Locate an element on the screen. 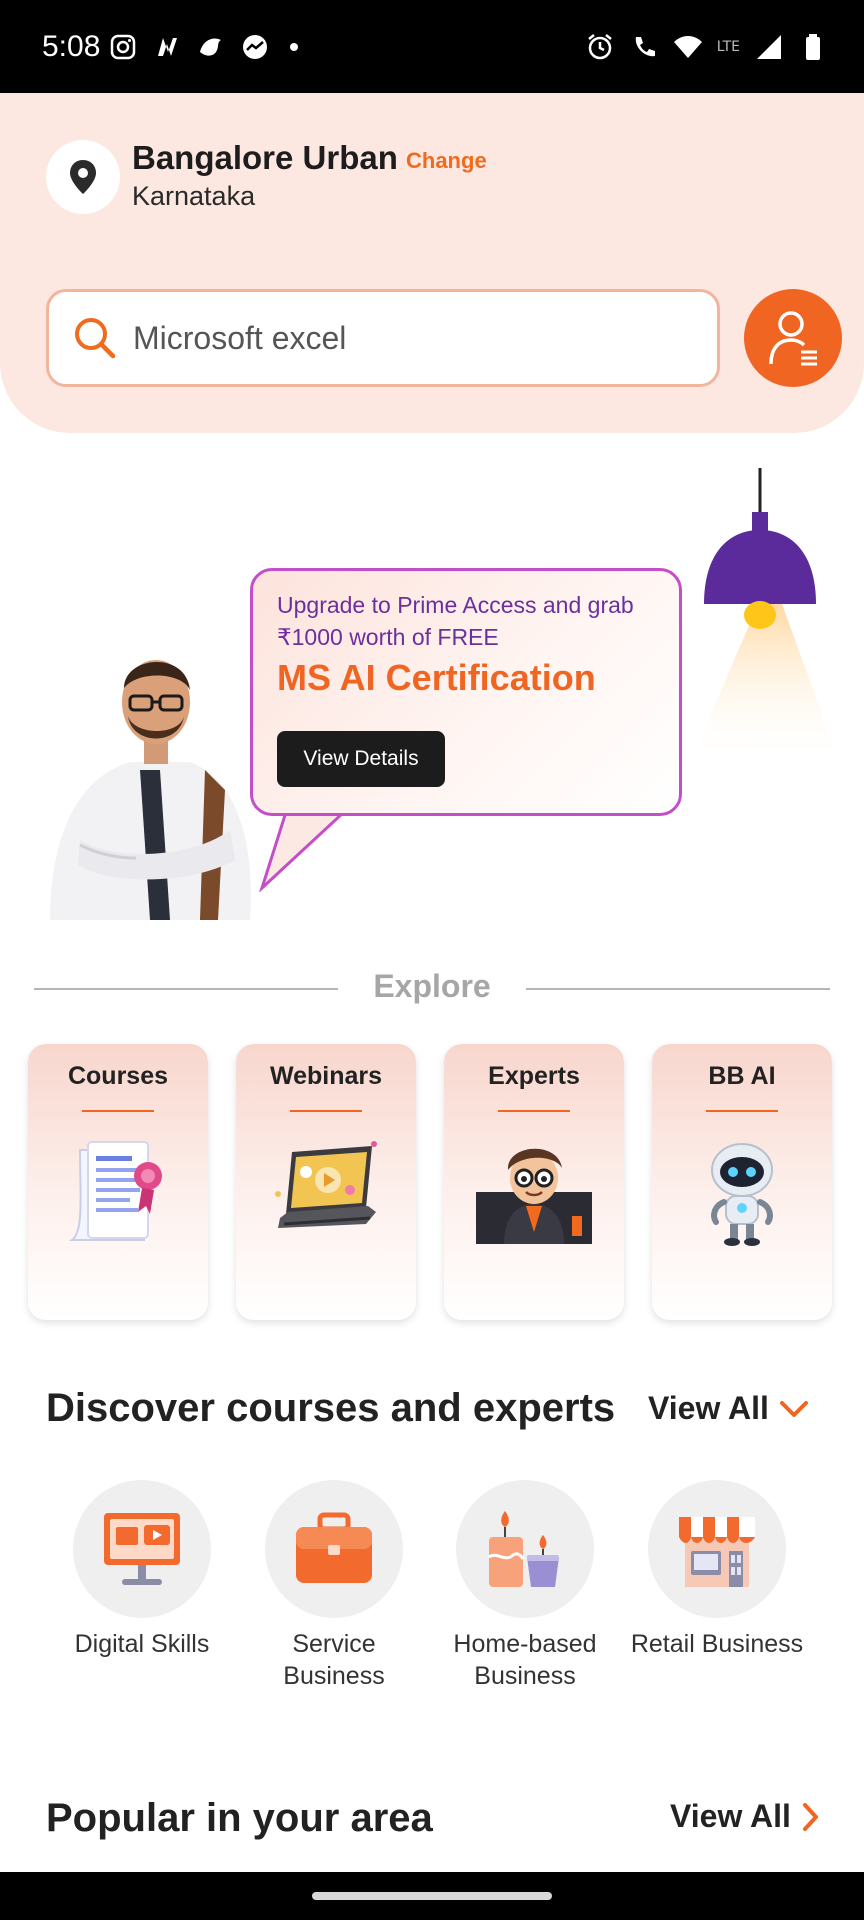 This screenshot has width=864, height=1920. user-profile-icon is located at coordinates (793, 338).